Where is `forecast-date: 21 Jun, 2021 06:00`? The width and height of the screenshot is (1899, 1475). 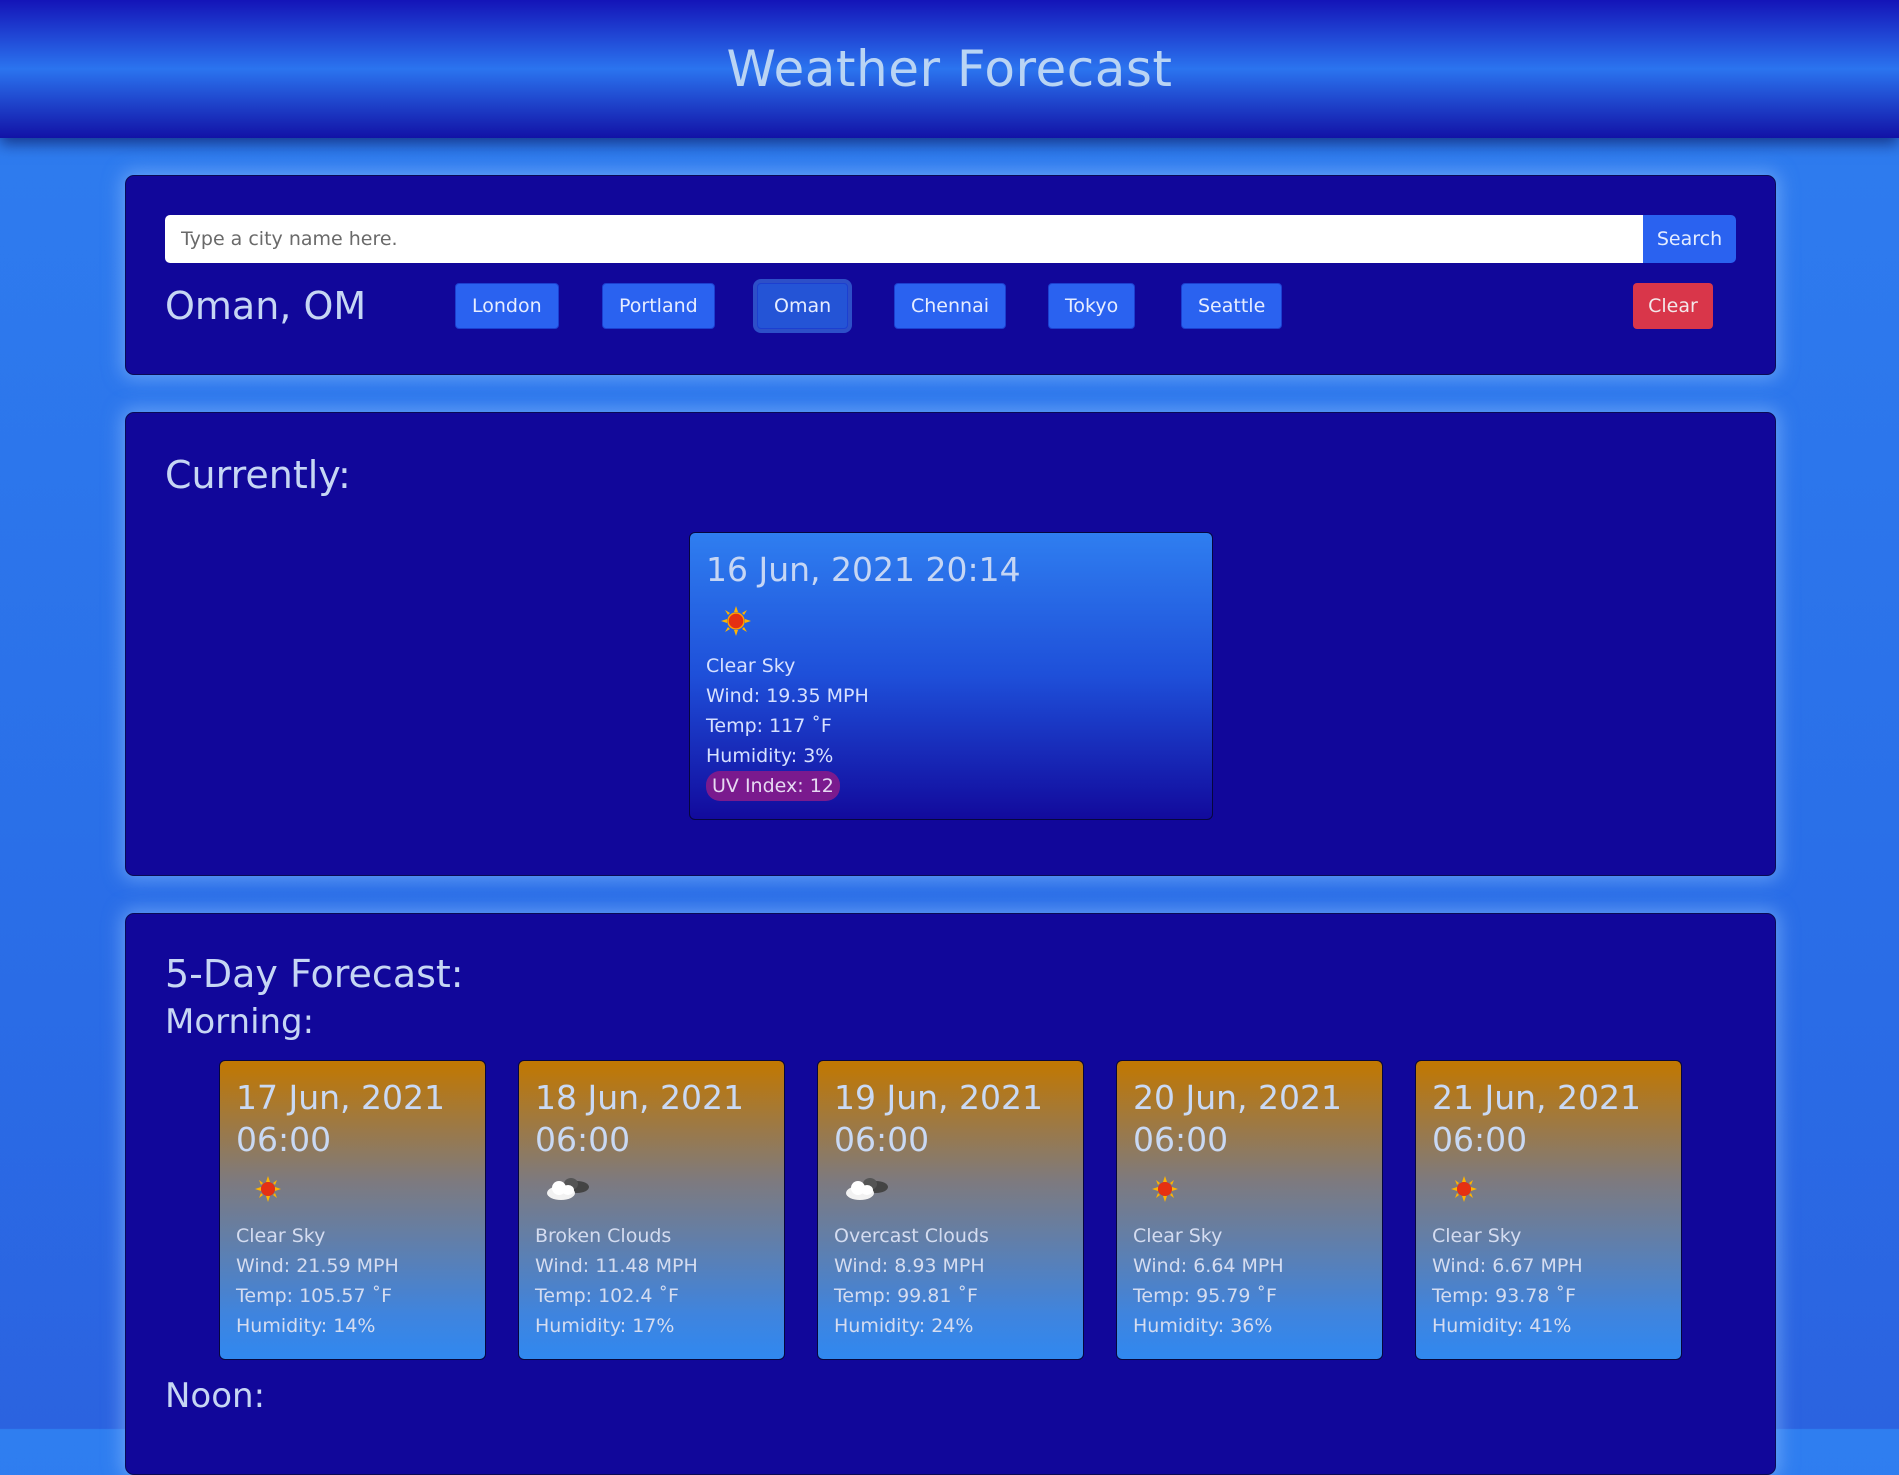 forecast-date: 21 Jun, 2021 06:00 is located at coordinates (1536, 1119).